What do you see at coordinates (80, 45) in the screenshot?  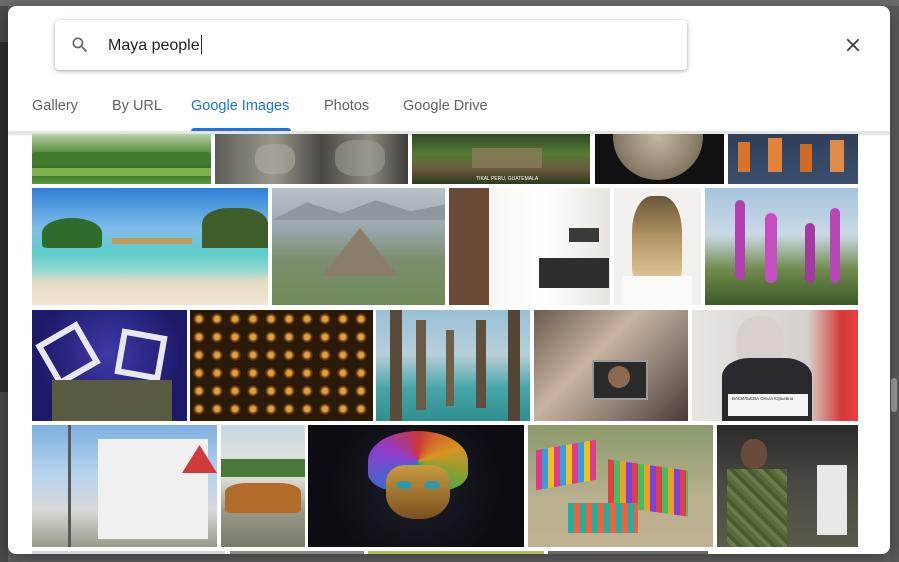 I see `search-icon` at bounding box center [80, 45].